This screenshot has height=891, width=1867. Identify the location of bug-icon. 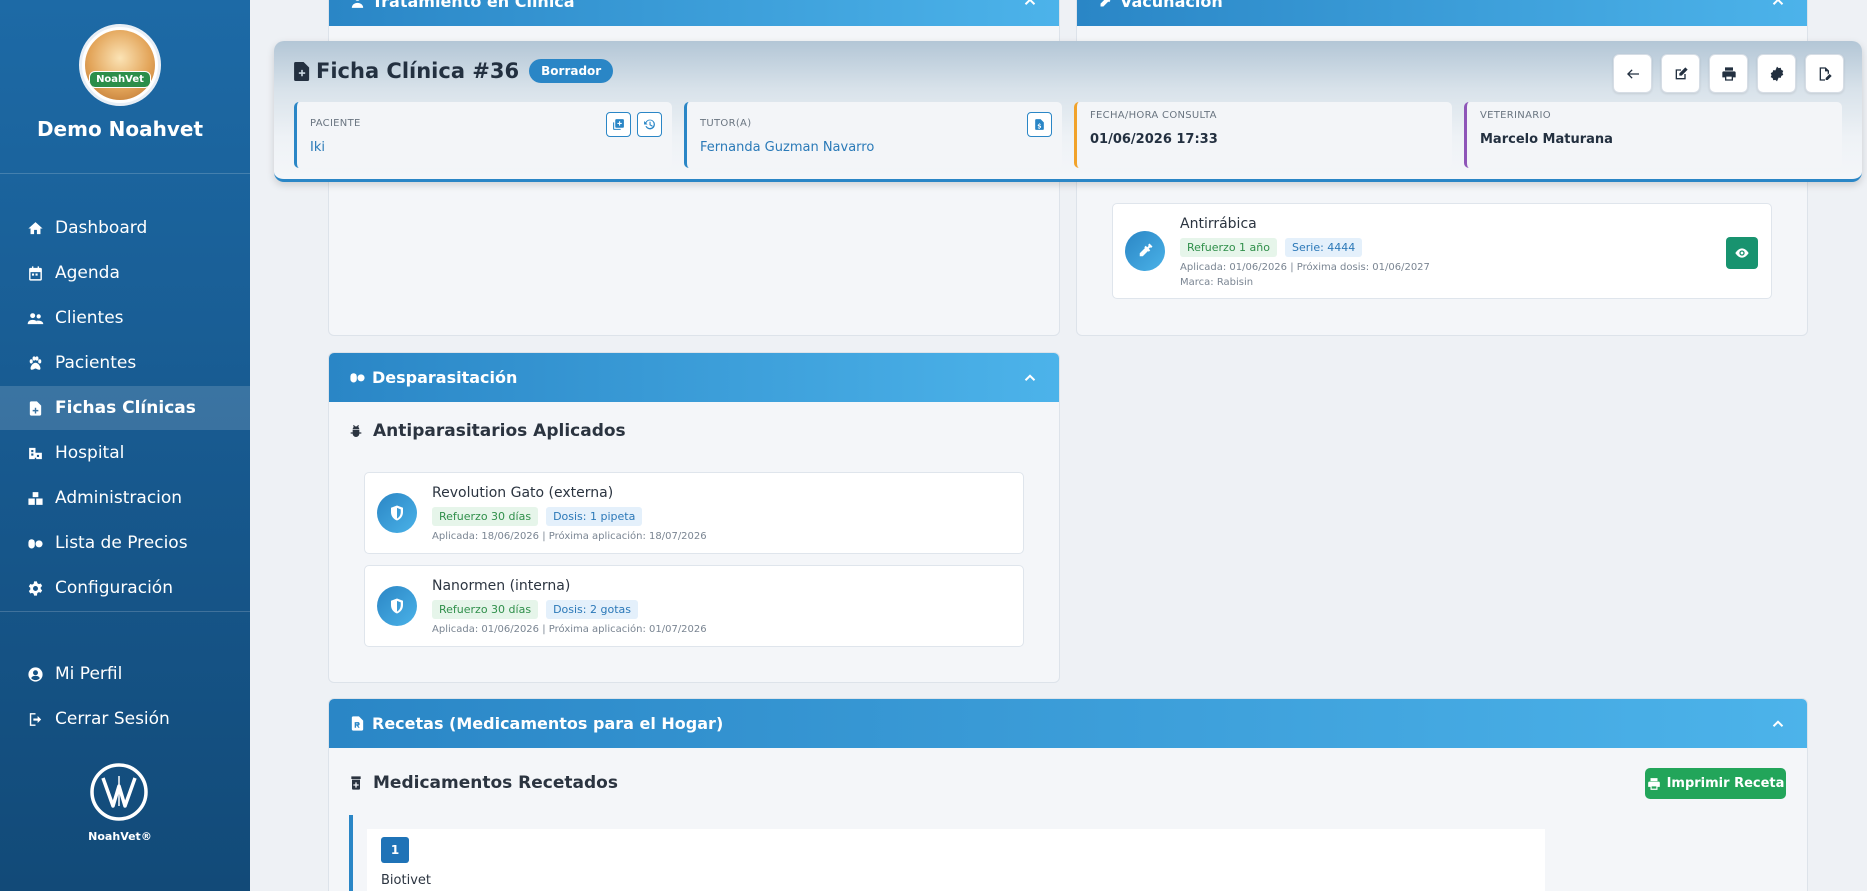
(356, 431).